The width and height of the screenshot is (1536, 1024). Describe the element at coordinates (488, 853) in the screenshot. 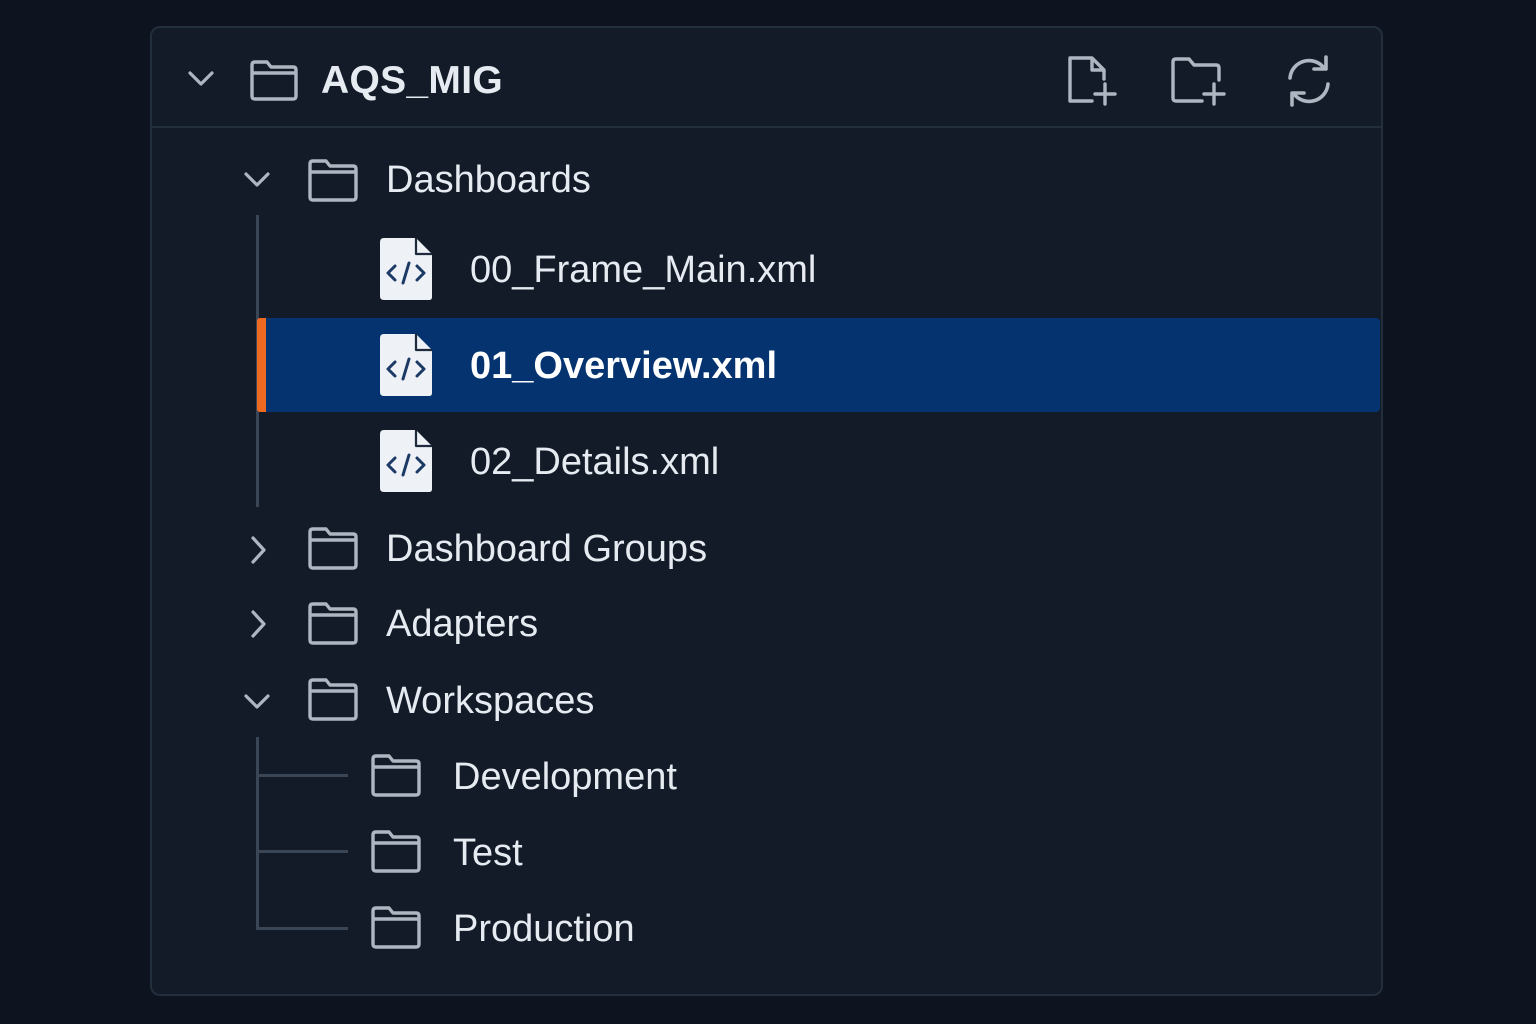

I see `tree-folder-label: Test` at that location.